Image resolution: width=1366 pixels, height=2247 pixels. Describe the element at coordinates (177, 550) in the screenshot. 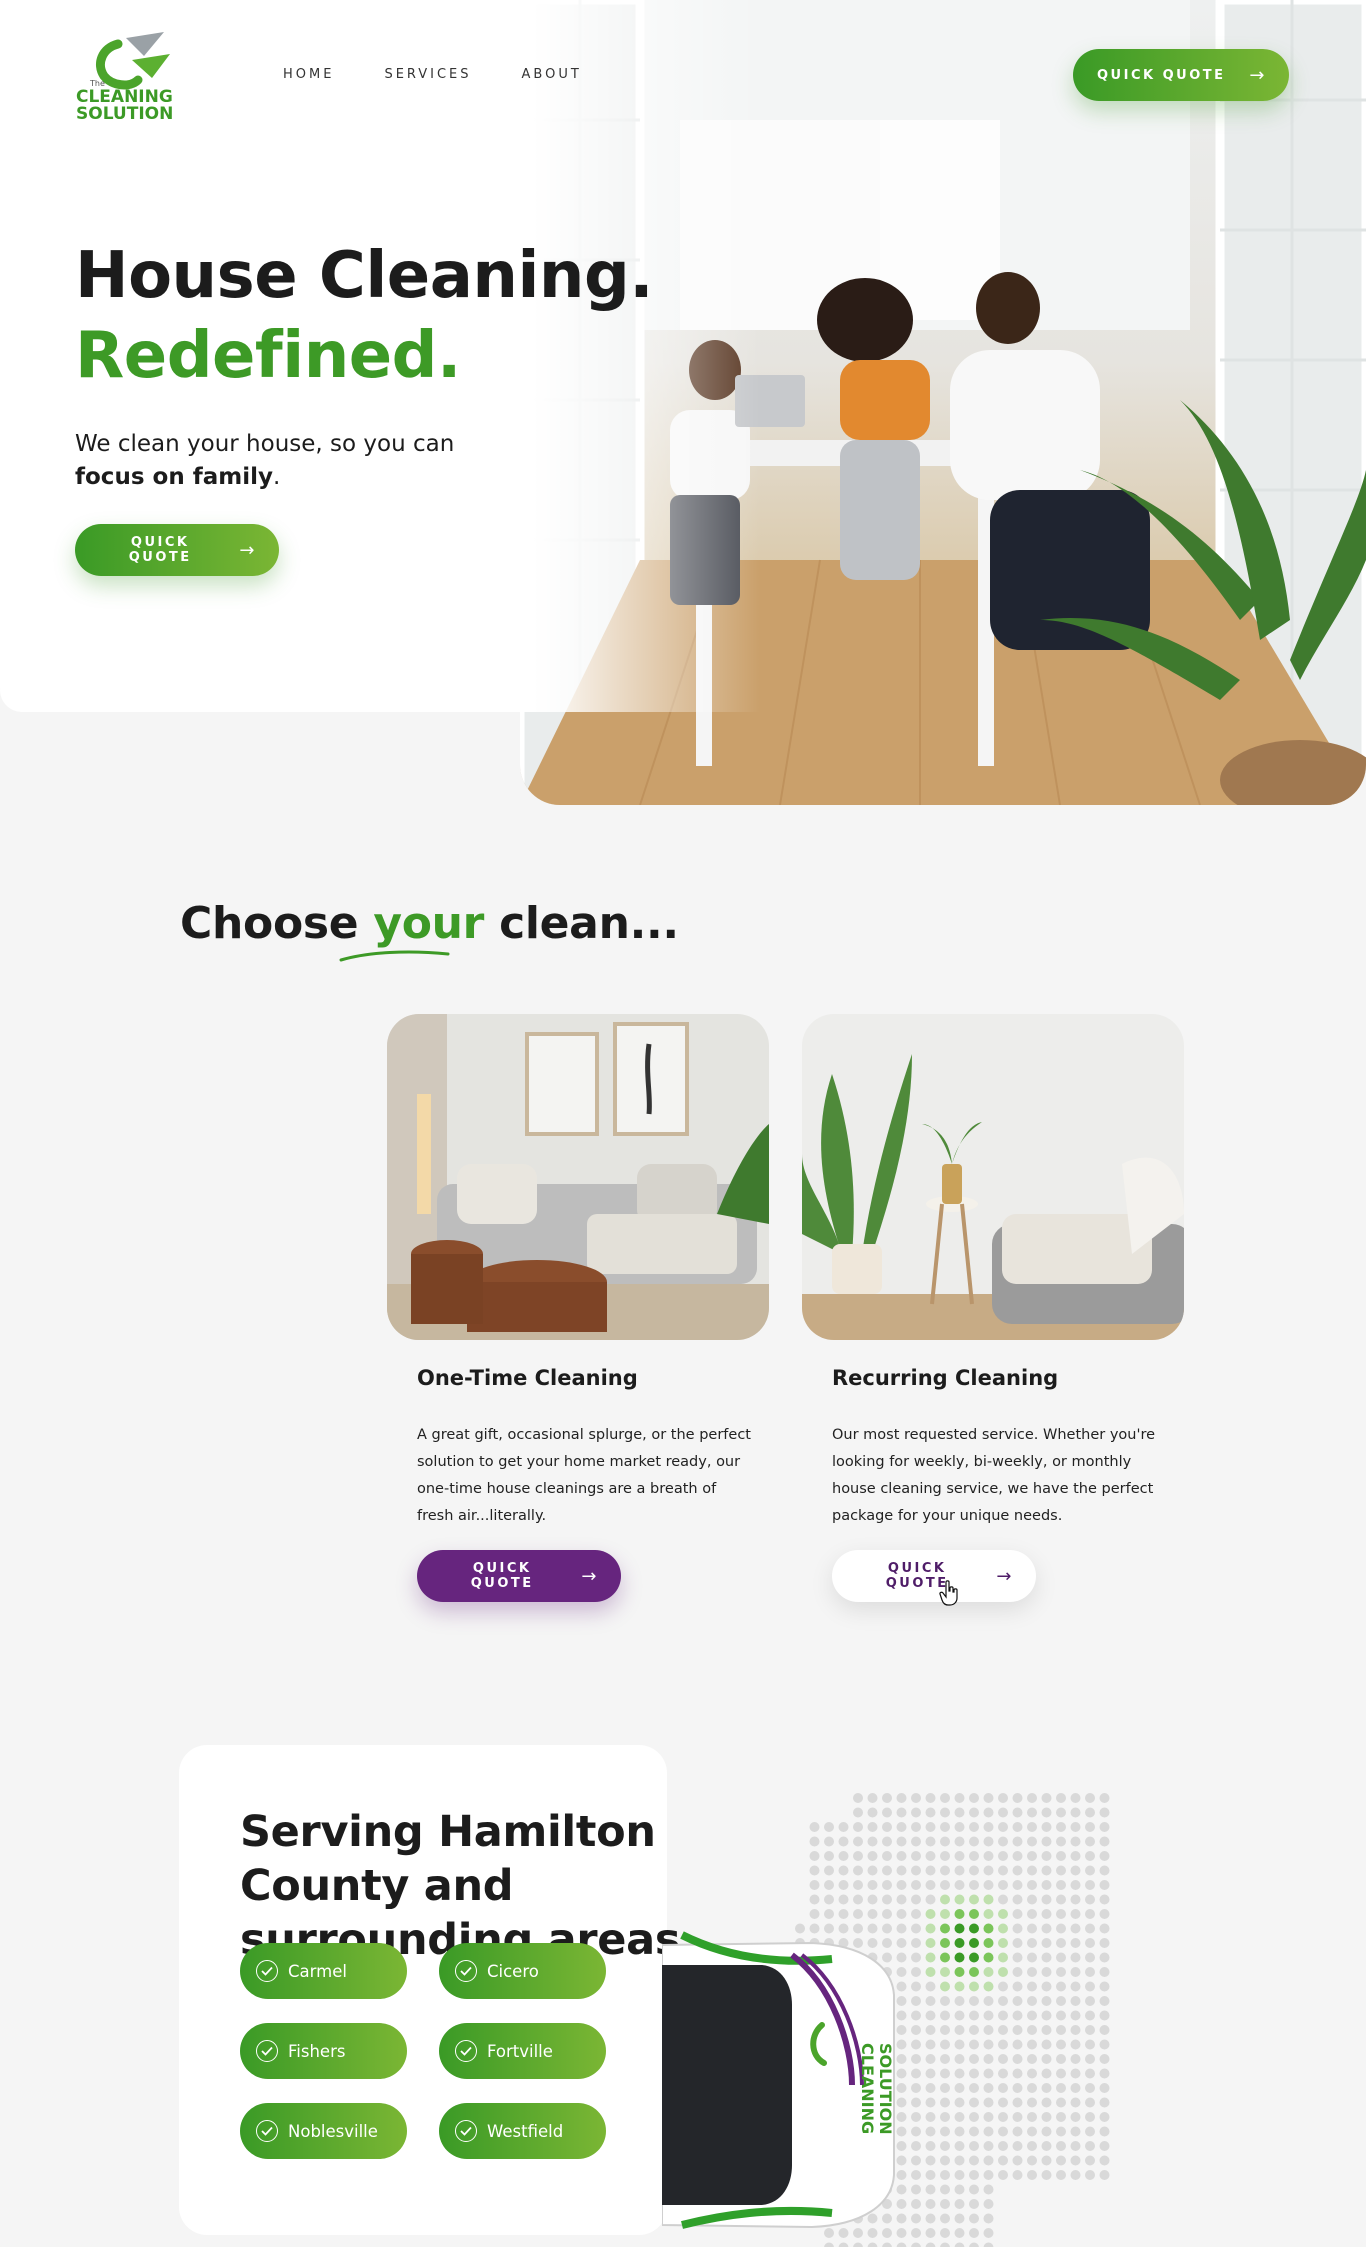

I see `hero-quick-quote-button: QUICK QUOTE →` at that location.